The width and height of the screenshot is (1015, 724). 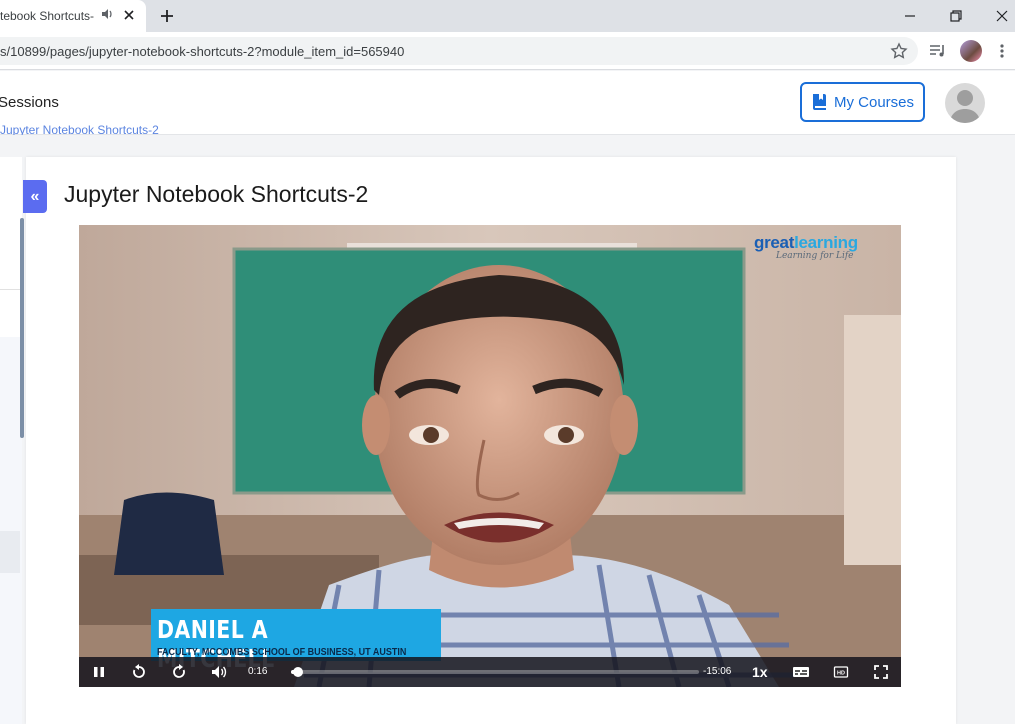 I want to click on my-courses-label: My Courses, so click(x=874, y=102).